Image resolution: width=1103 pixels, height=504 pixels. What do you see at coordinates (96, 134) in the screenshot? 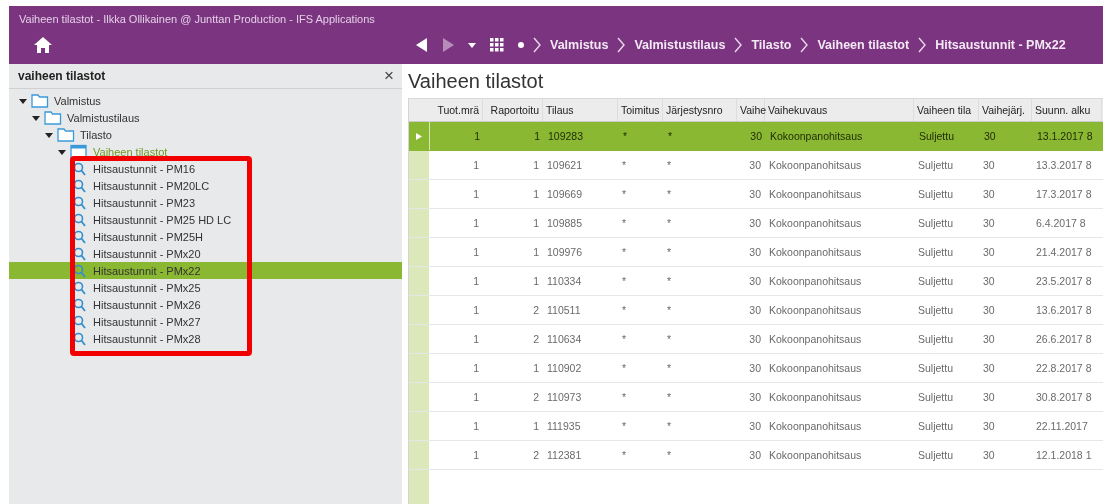
I see `tree-item: Tilasto` at bounding box center [96, 134].